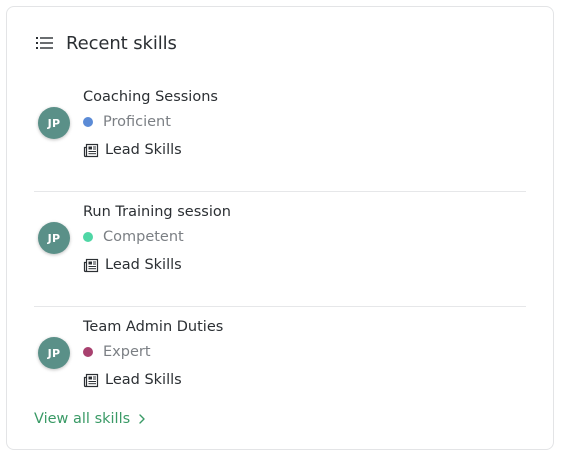  What do you see at coordinates (82, 419) in the screenshot?
I see `view-all-label: View all skills` at bounding box center [82, 419].